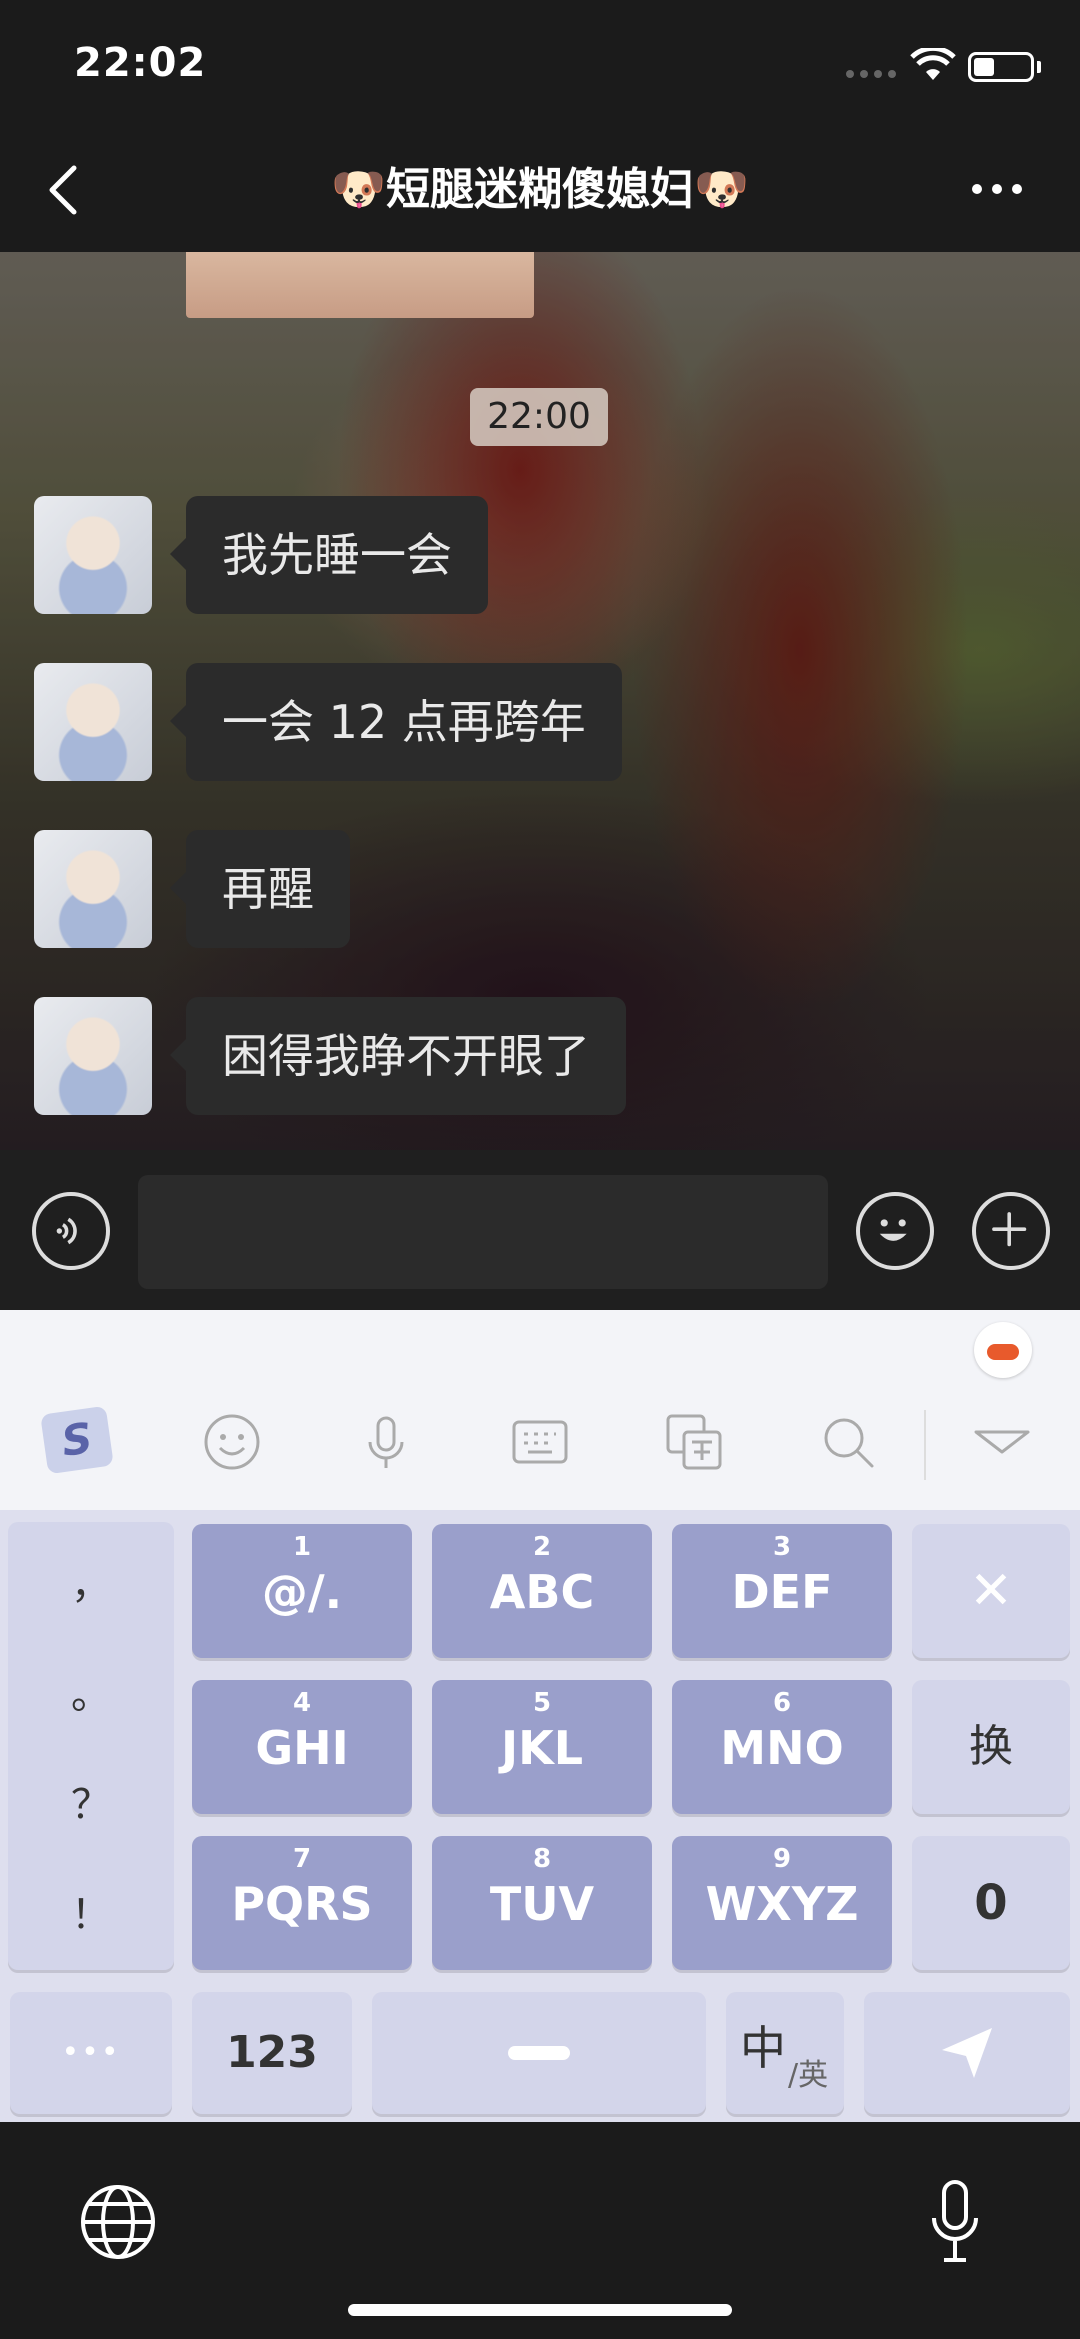  What do you see at coordinates (540, 2310) in the screenshot?
I see `home-indicator` at bounding box center [540, 2310].